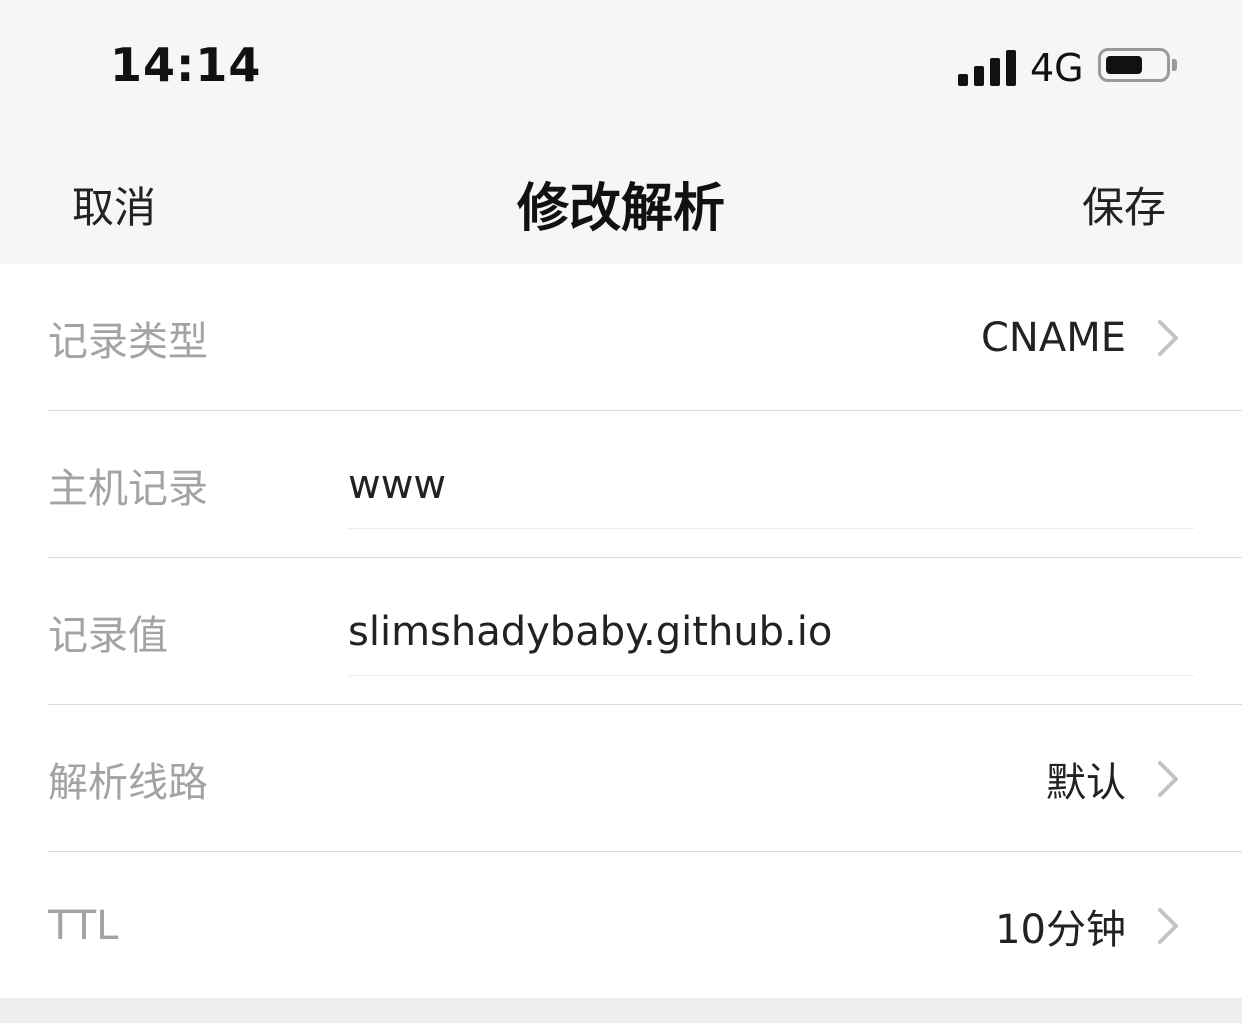  I want to click on save-button: 保存, so click(1124, 204).